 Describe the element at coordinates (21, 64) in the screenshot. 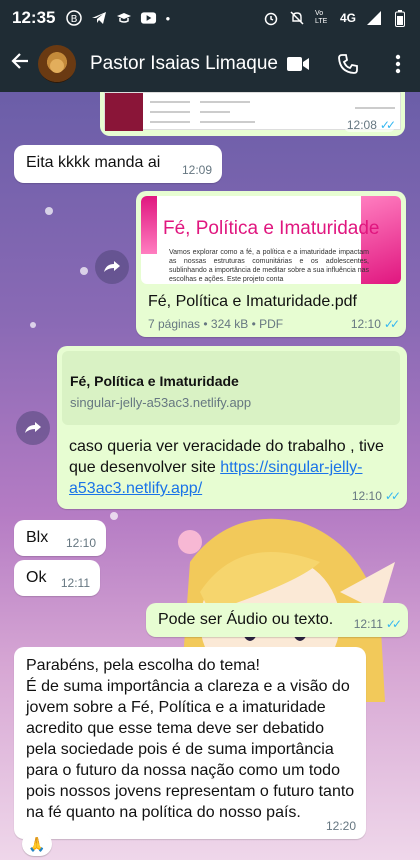

I see `back-arrow-icon` at that location.